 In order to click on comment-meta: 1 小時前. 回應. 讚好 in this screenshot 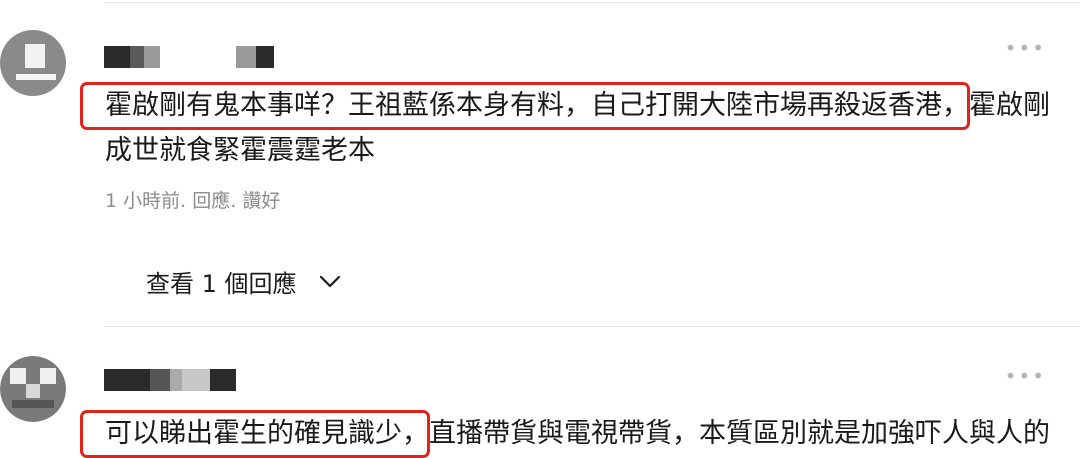, I will do `click(193, 201)`.